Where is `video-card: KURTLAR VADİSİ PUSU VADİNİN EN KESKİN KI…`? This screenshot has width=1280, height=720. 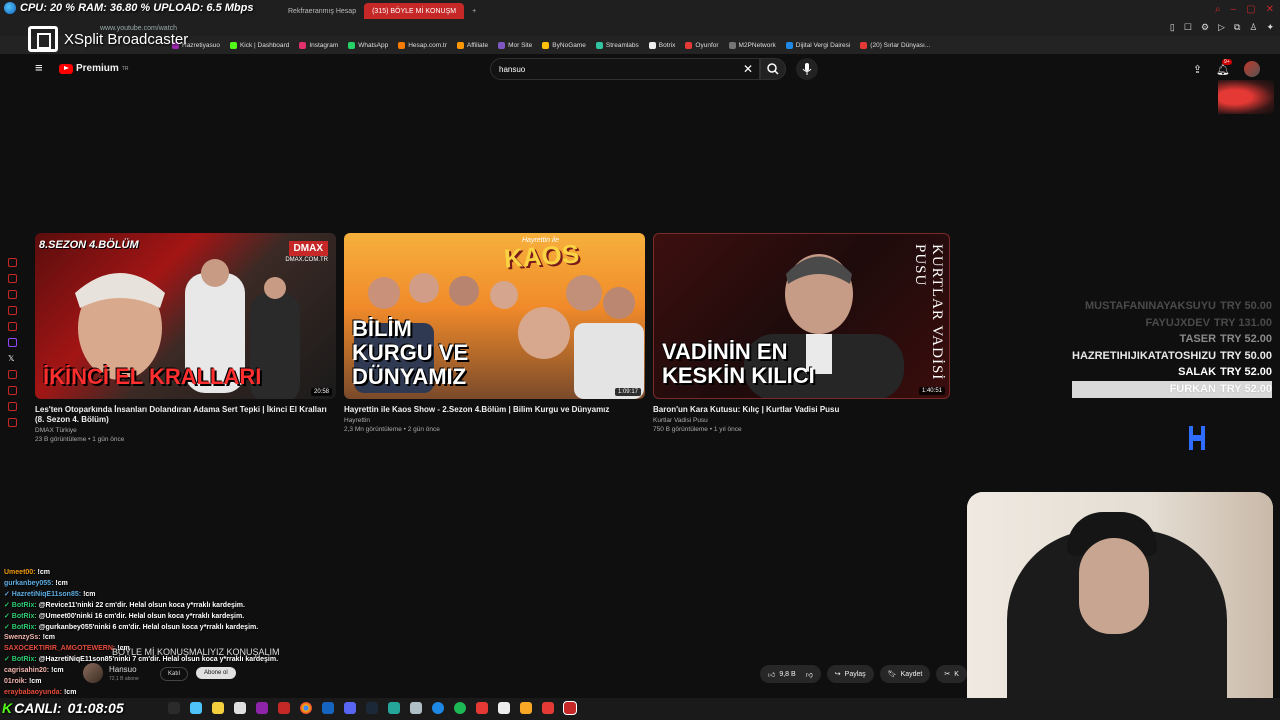 video-card: KURTLAR VADİSİ PUSU VADİNİN EN KESKİN KI… is located at coordinates (801, 333).